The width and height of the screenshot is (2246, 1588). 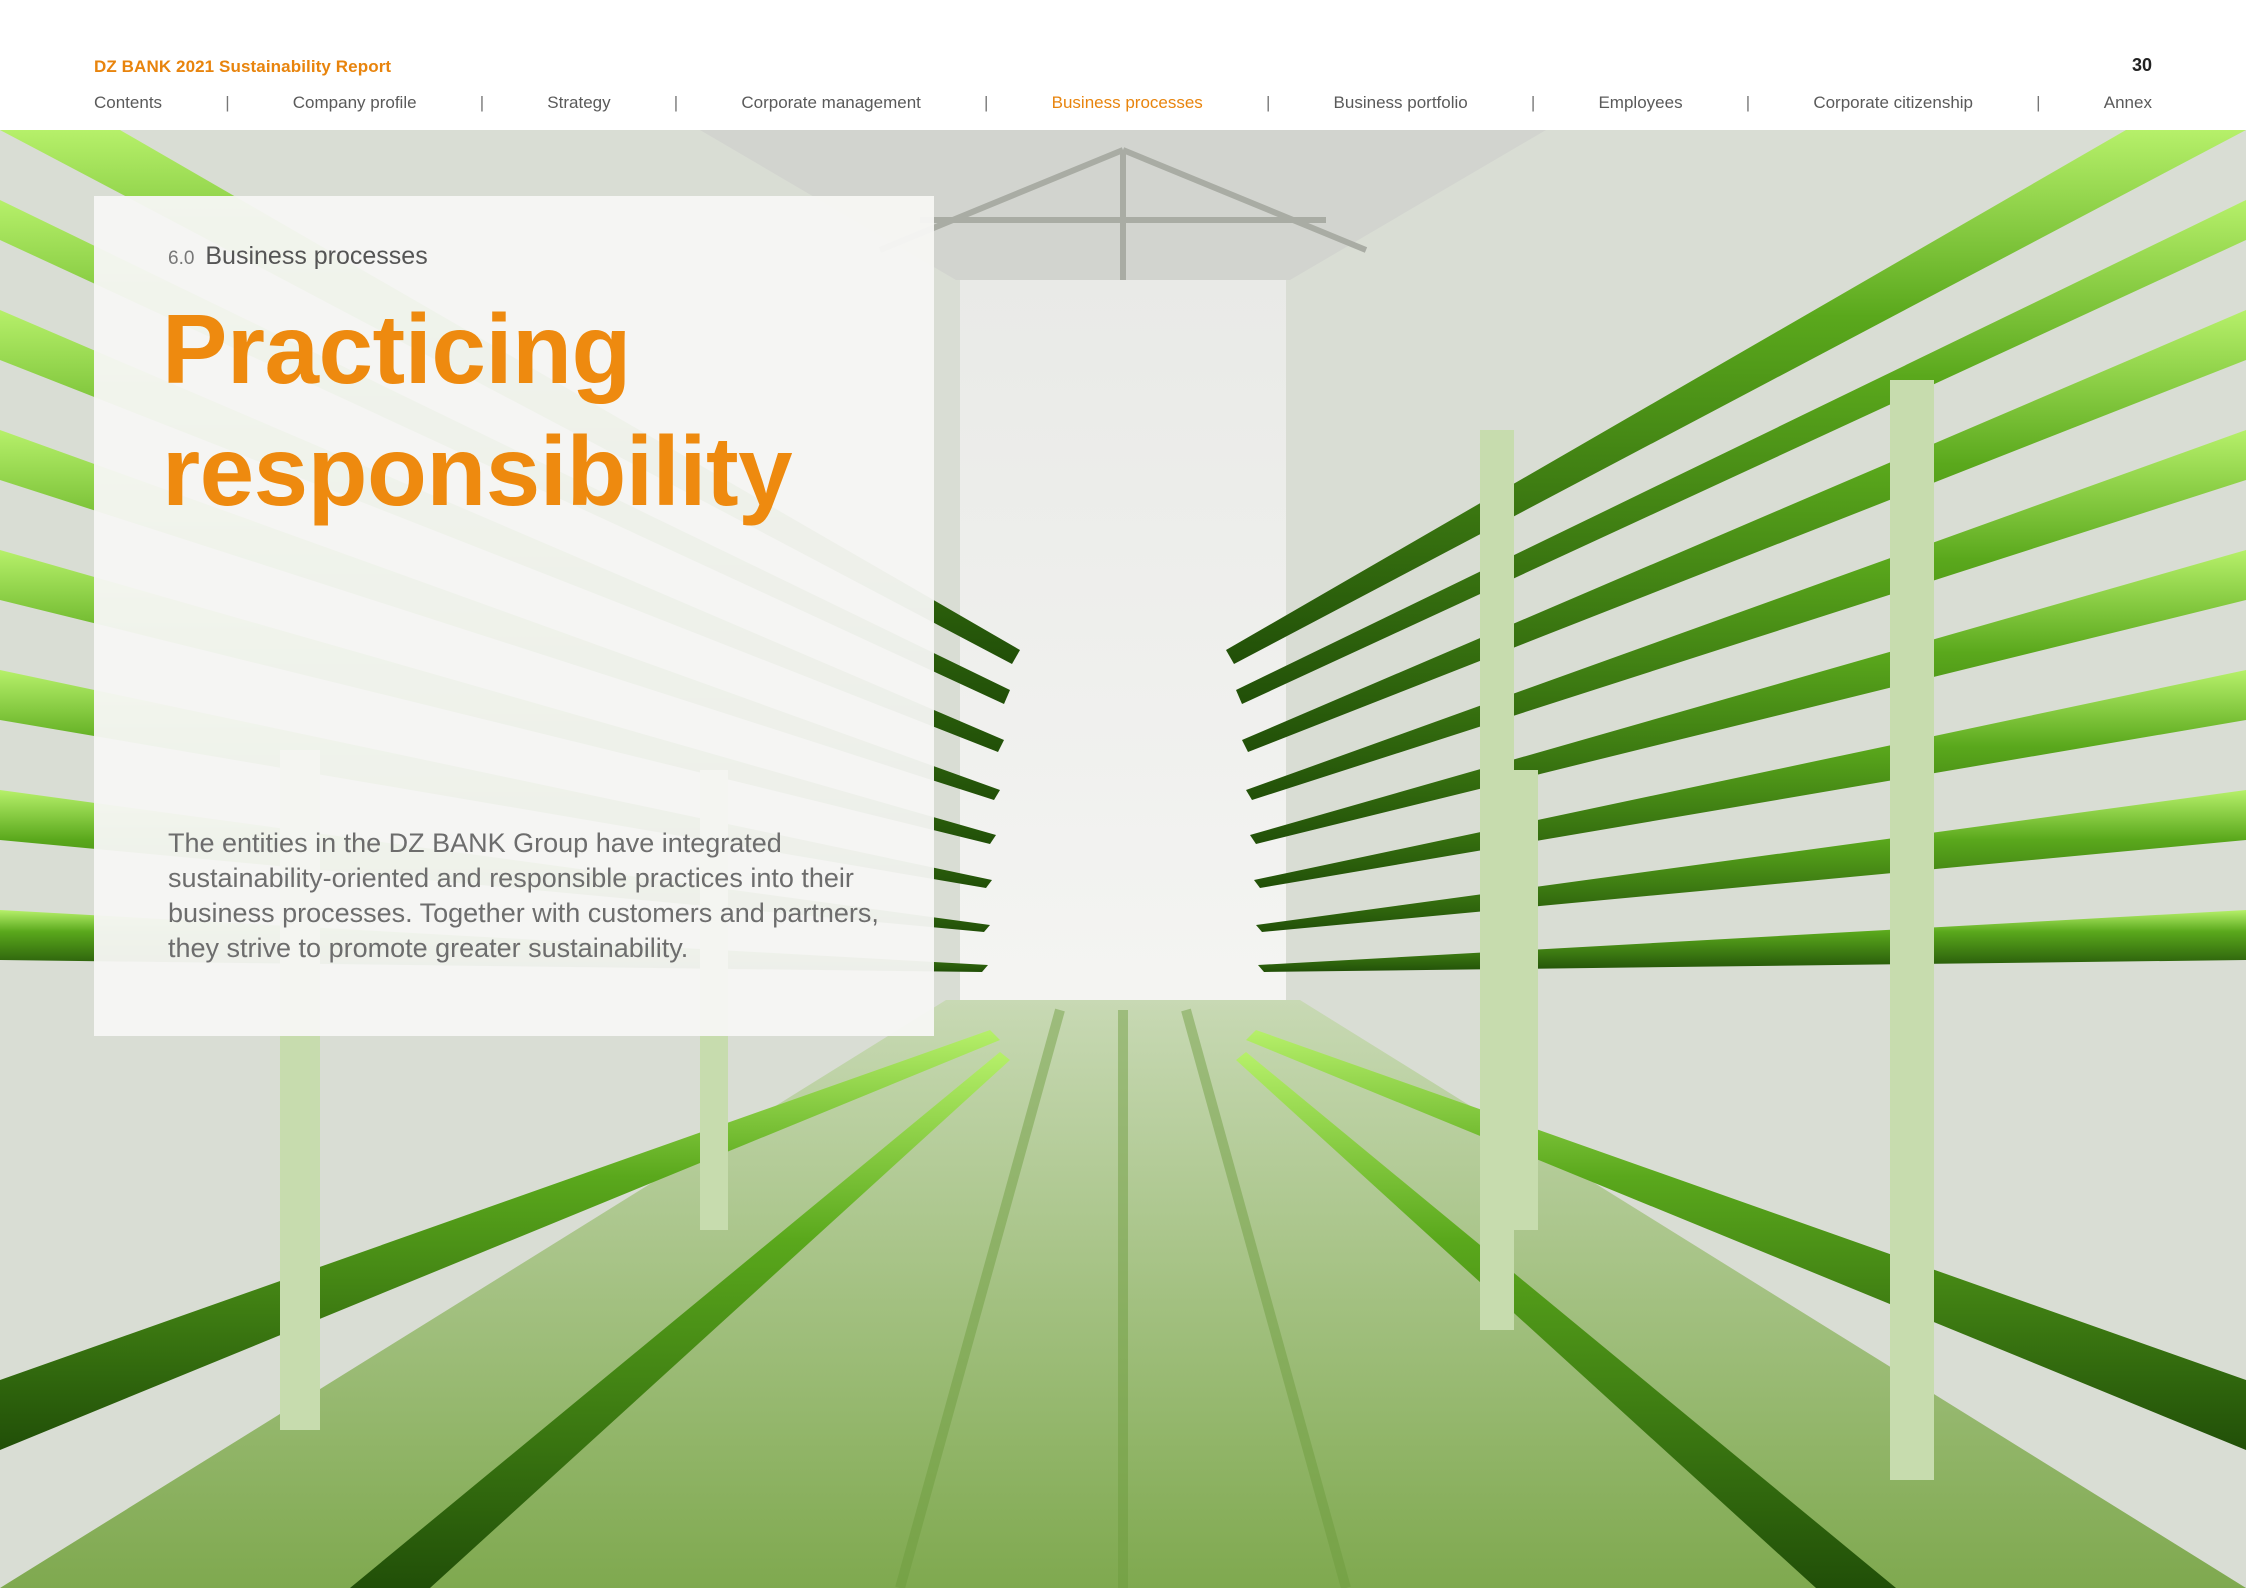 What do you see at coordinates (1401, 103) in the screenshot?
I see `nav-item-business-portfolio: Business portfolio` at bounding box center [1401, 103].